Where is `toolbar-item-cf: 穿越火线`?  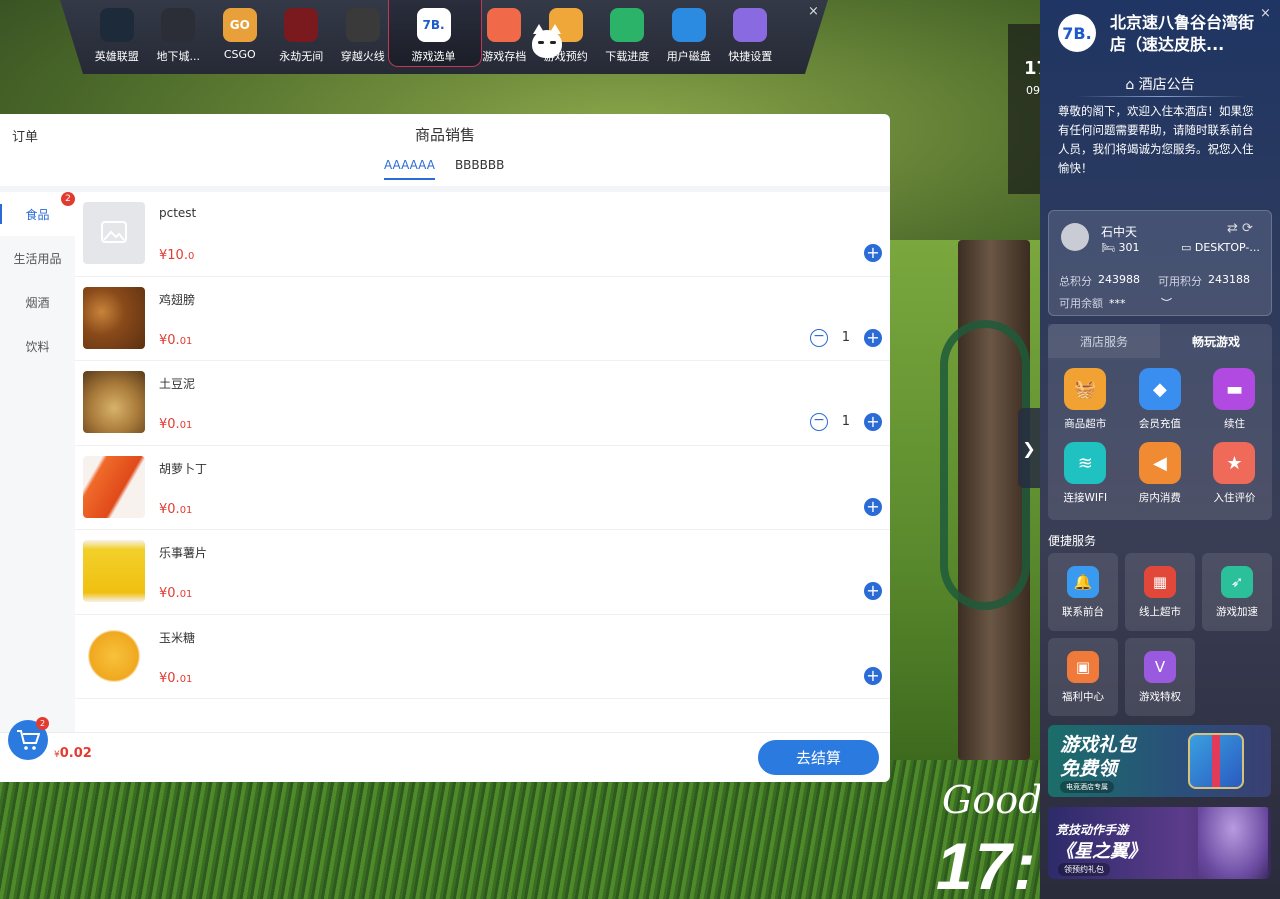
toolbar-item-cf: 穿越火线 is located at coordinates (363, 39).